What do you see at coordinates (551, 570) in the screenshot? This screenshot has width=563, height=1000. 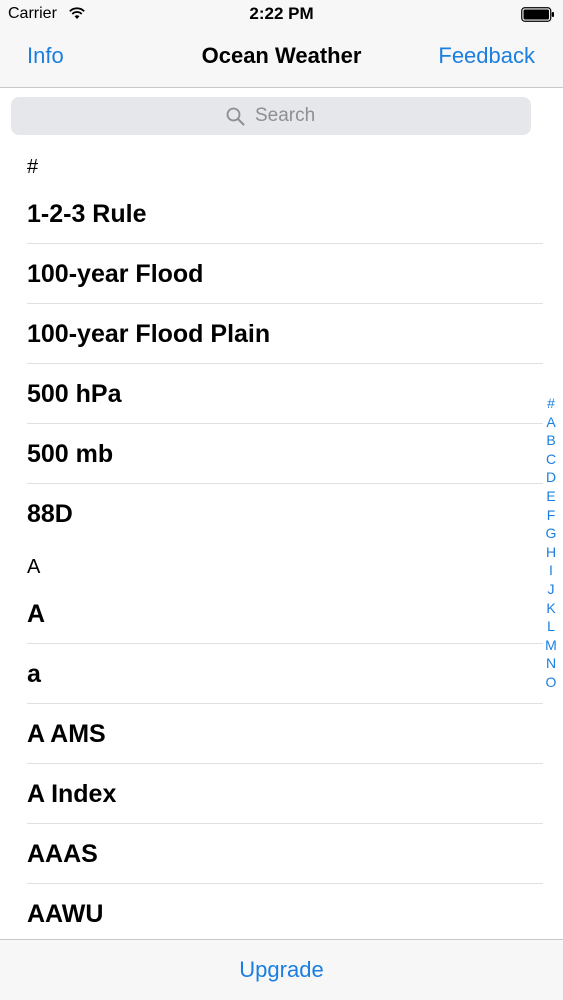 I see `index-letter: I` at bounding box center [551, 570].